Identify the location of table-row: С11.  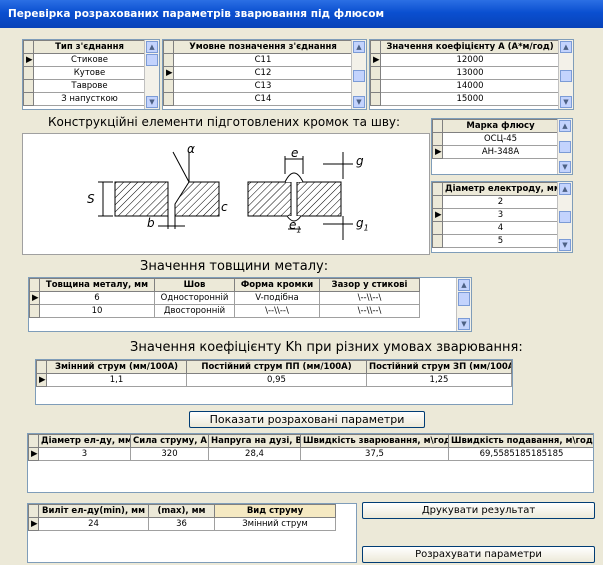
(258, 60).